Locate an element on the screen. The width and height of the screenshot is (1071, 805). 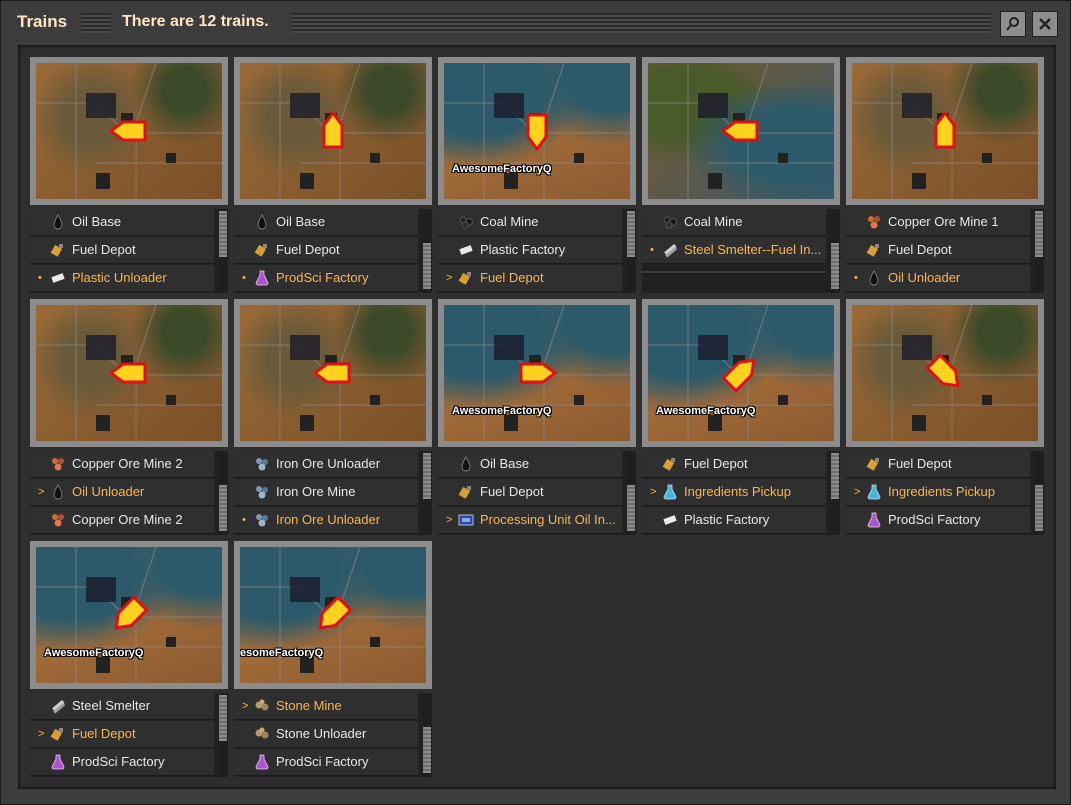
train-minimap: esomeFactoryQ is located at coordinates (333, 615).